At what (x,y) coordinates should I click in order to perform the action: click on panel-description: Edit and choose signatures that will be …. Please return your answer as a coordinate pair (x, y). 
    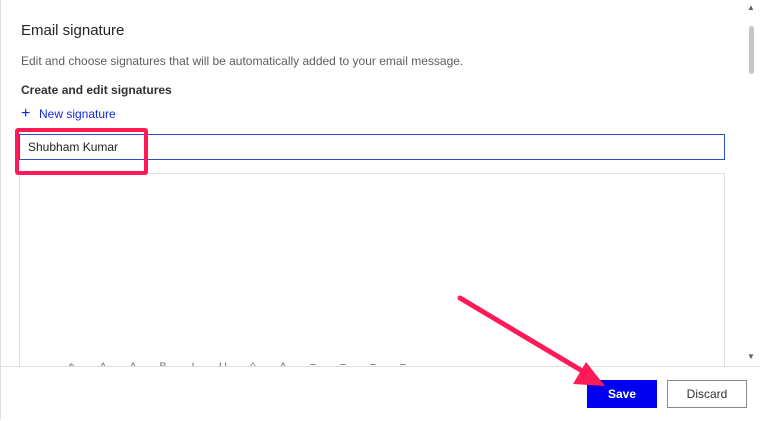
    Looking at the image, I should click on (242, 61).